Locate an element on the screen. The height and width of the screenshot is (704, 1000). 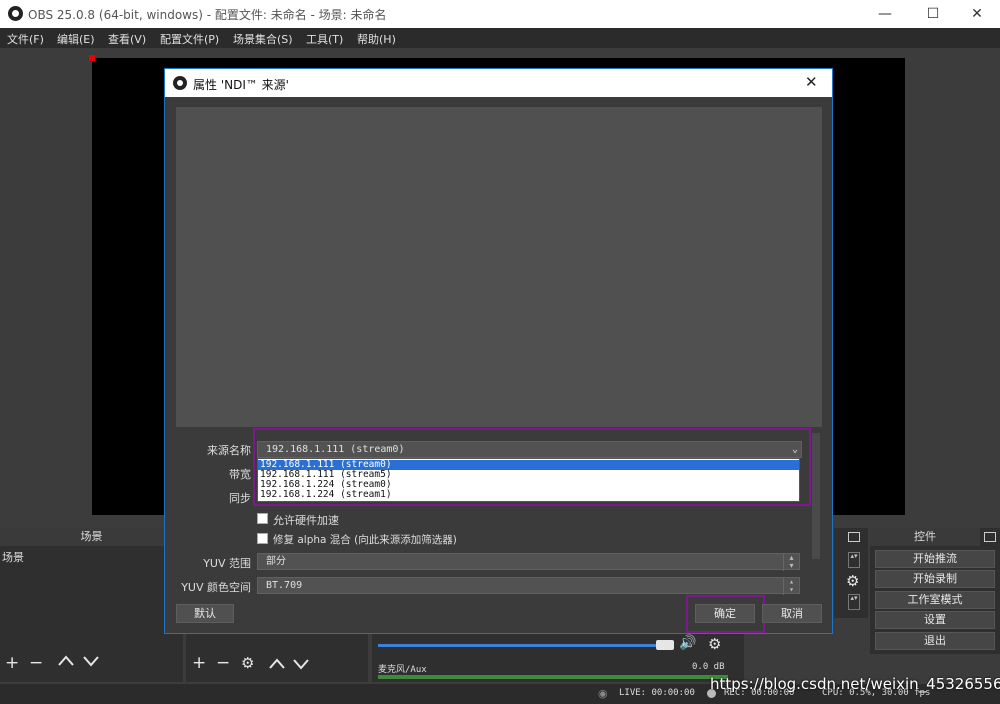
yuv-space-value: BT.709 is located at coordinates (284, 585).